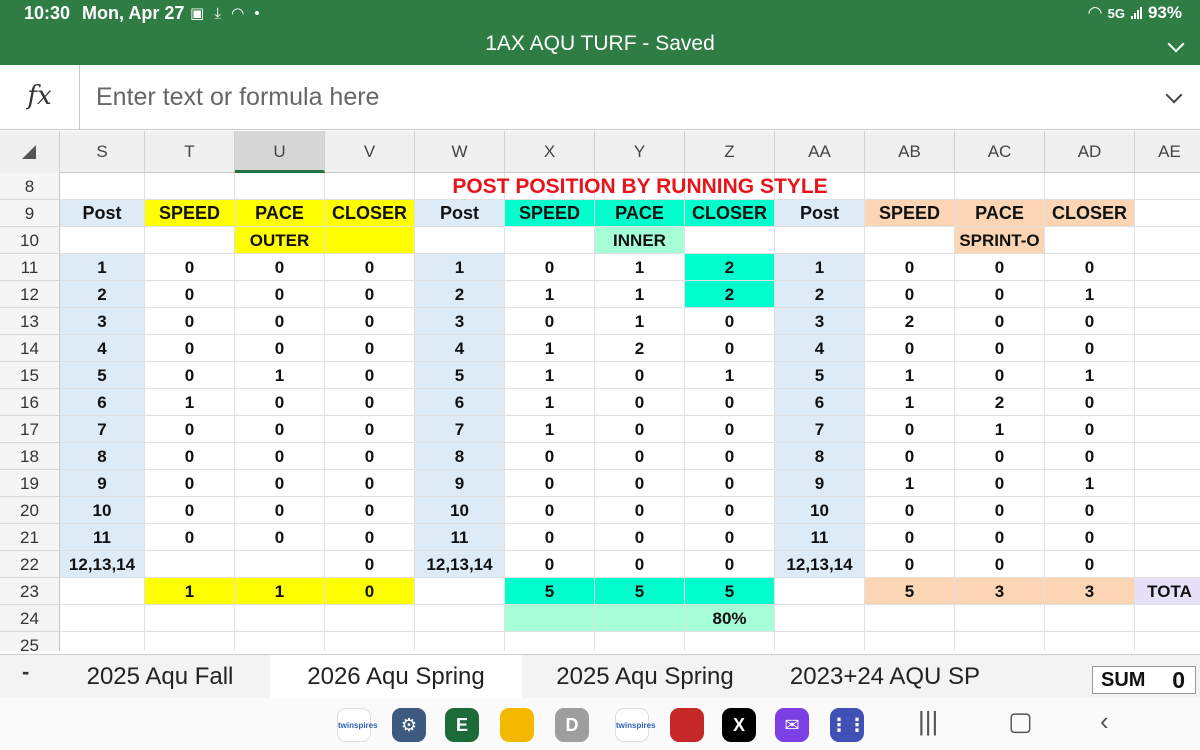 This screenshot has width=1200, height=750. Describe the element at coordinates (40, 97) in the screenshot. I see `fx-icon: fx` at that location.